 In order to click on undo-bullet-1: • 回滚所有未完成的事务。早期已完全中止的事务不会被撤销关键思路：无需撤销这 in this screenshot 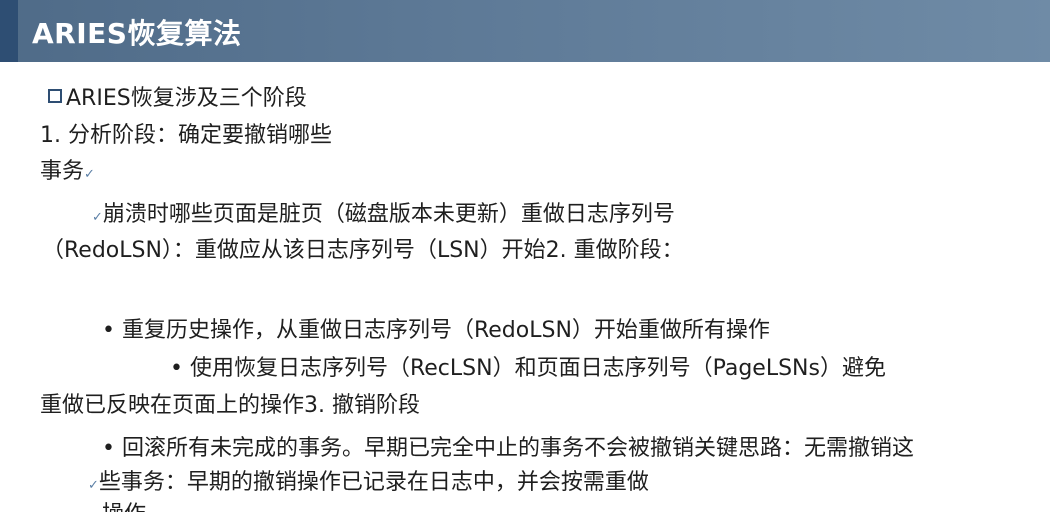, I will do `click(508, 448)`.